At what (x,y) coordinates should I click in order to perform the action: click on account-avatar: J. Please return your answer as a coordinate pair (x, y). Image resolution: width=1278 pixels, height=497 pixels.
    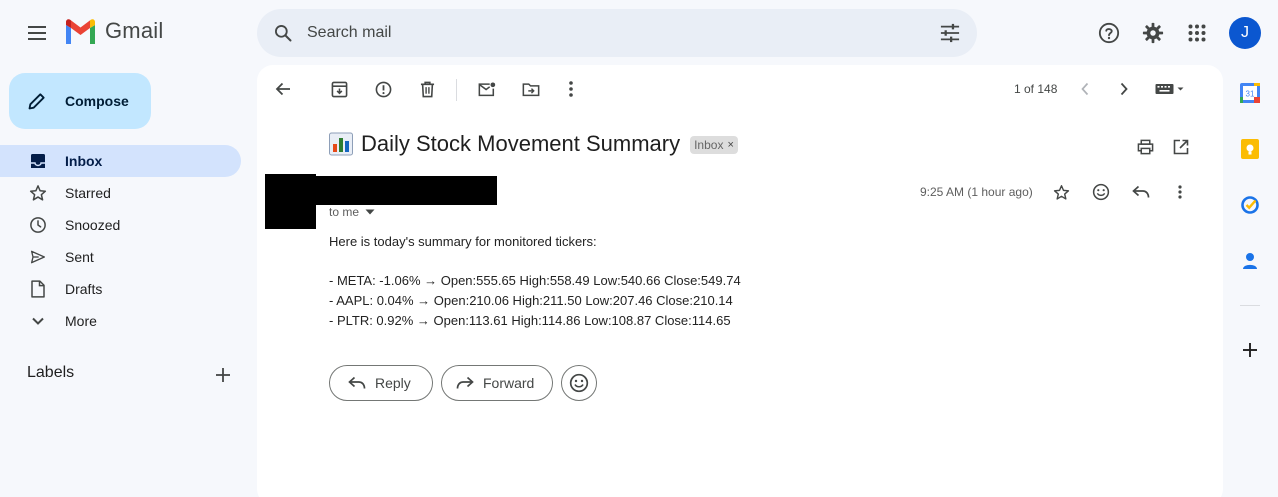
    Looking at the image, I should click on (1245, 33).